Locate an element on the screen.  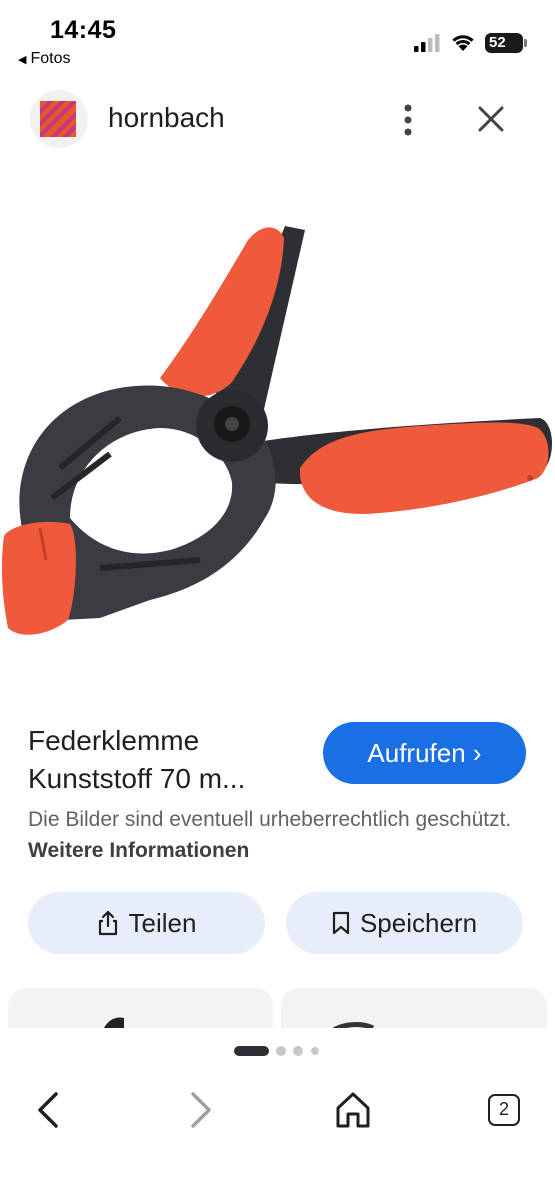
share-button: Teilen is located at coordinates (146, 923).